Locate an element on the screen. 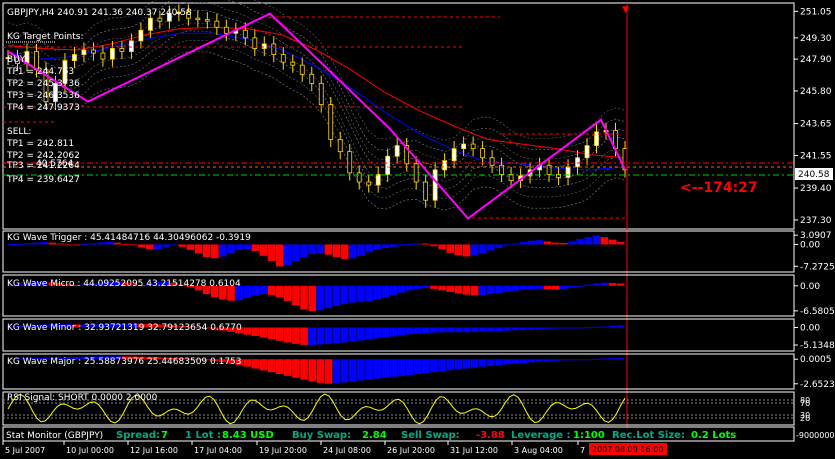  indicator-tick-label: 0.00 is located at coordinates (810, 245).